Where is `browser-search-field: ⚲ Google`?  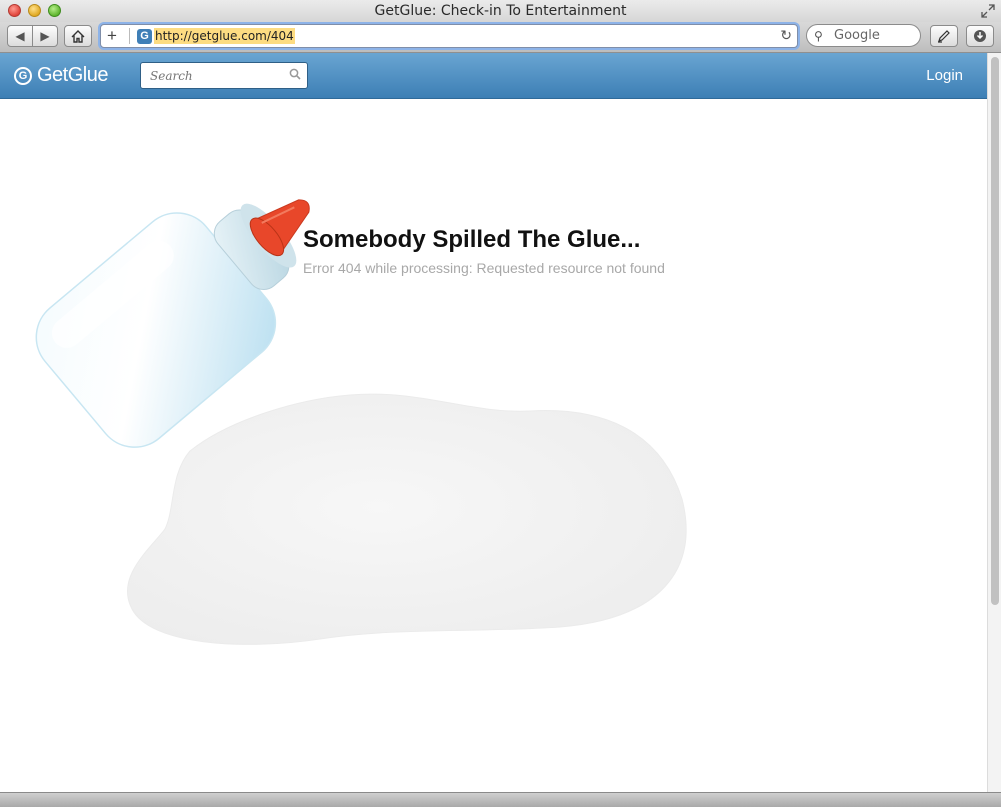
browser-search-field: ⚲ Google is located at coordinates (863, 35).